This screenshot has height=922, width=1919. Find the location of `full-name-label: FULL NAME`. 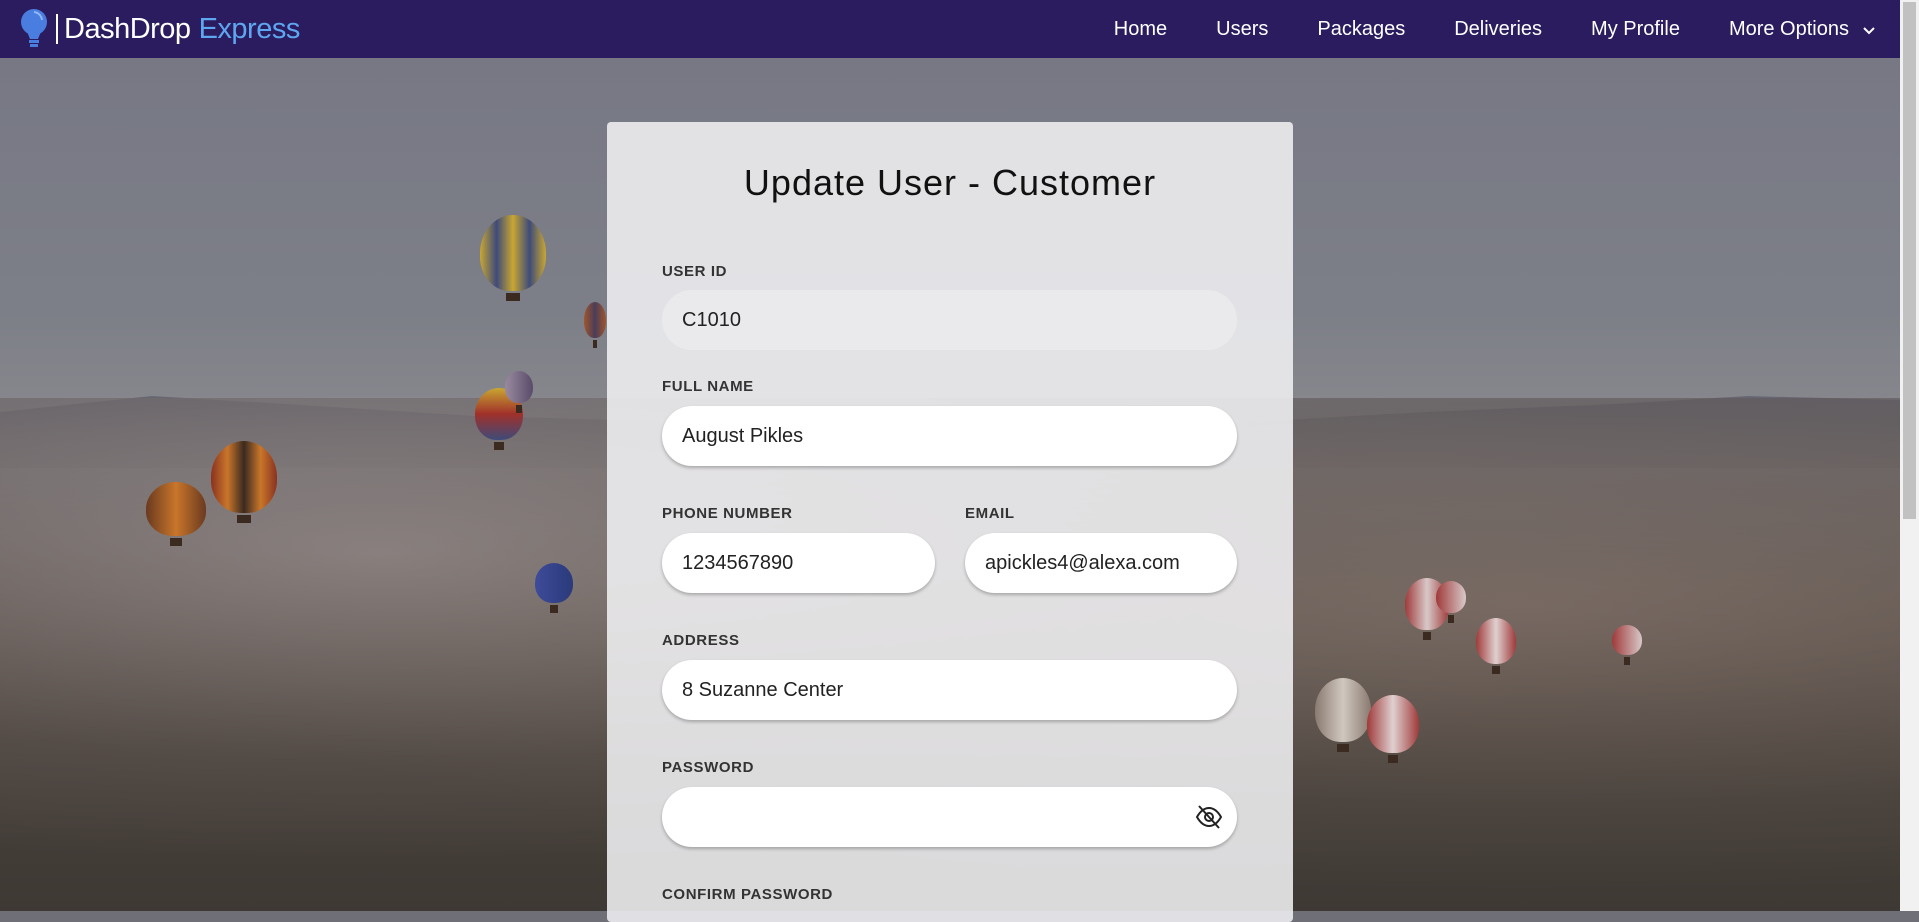

full-name-label: FULL NAME is located at coordinates (708, 386).